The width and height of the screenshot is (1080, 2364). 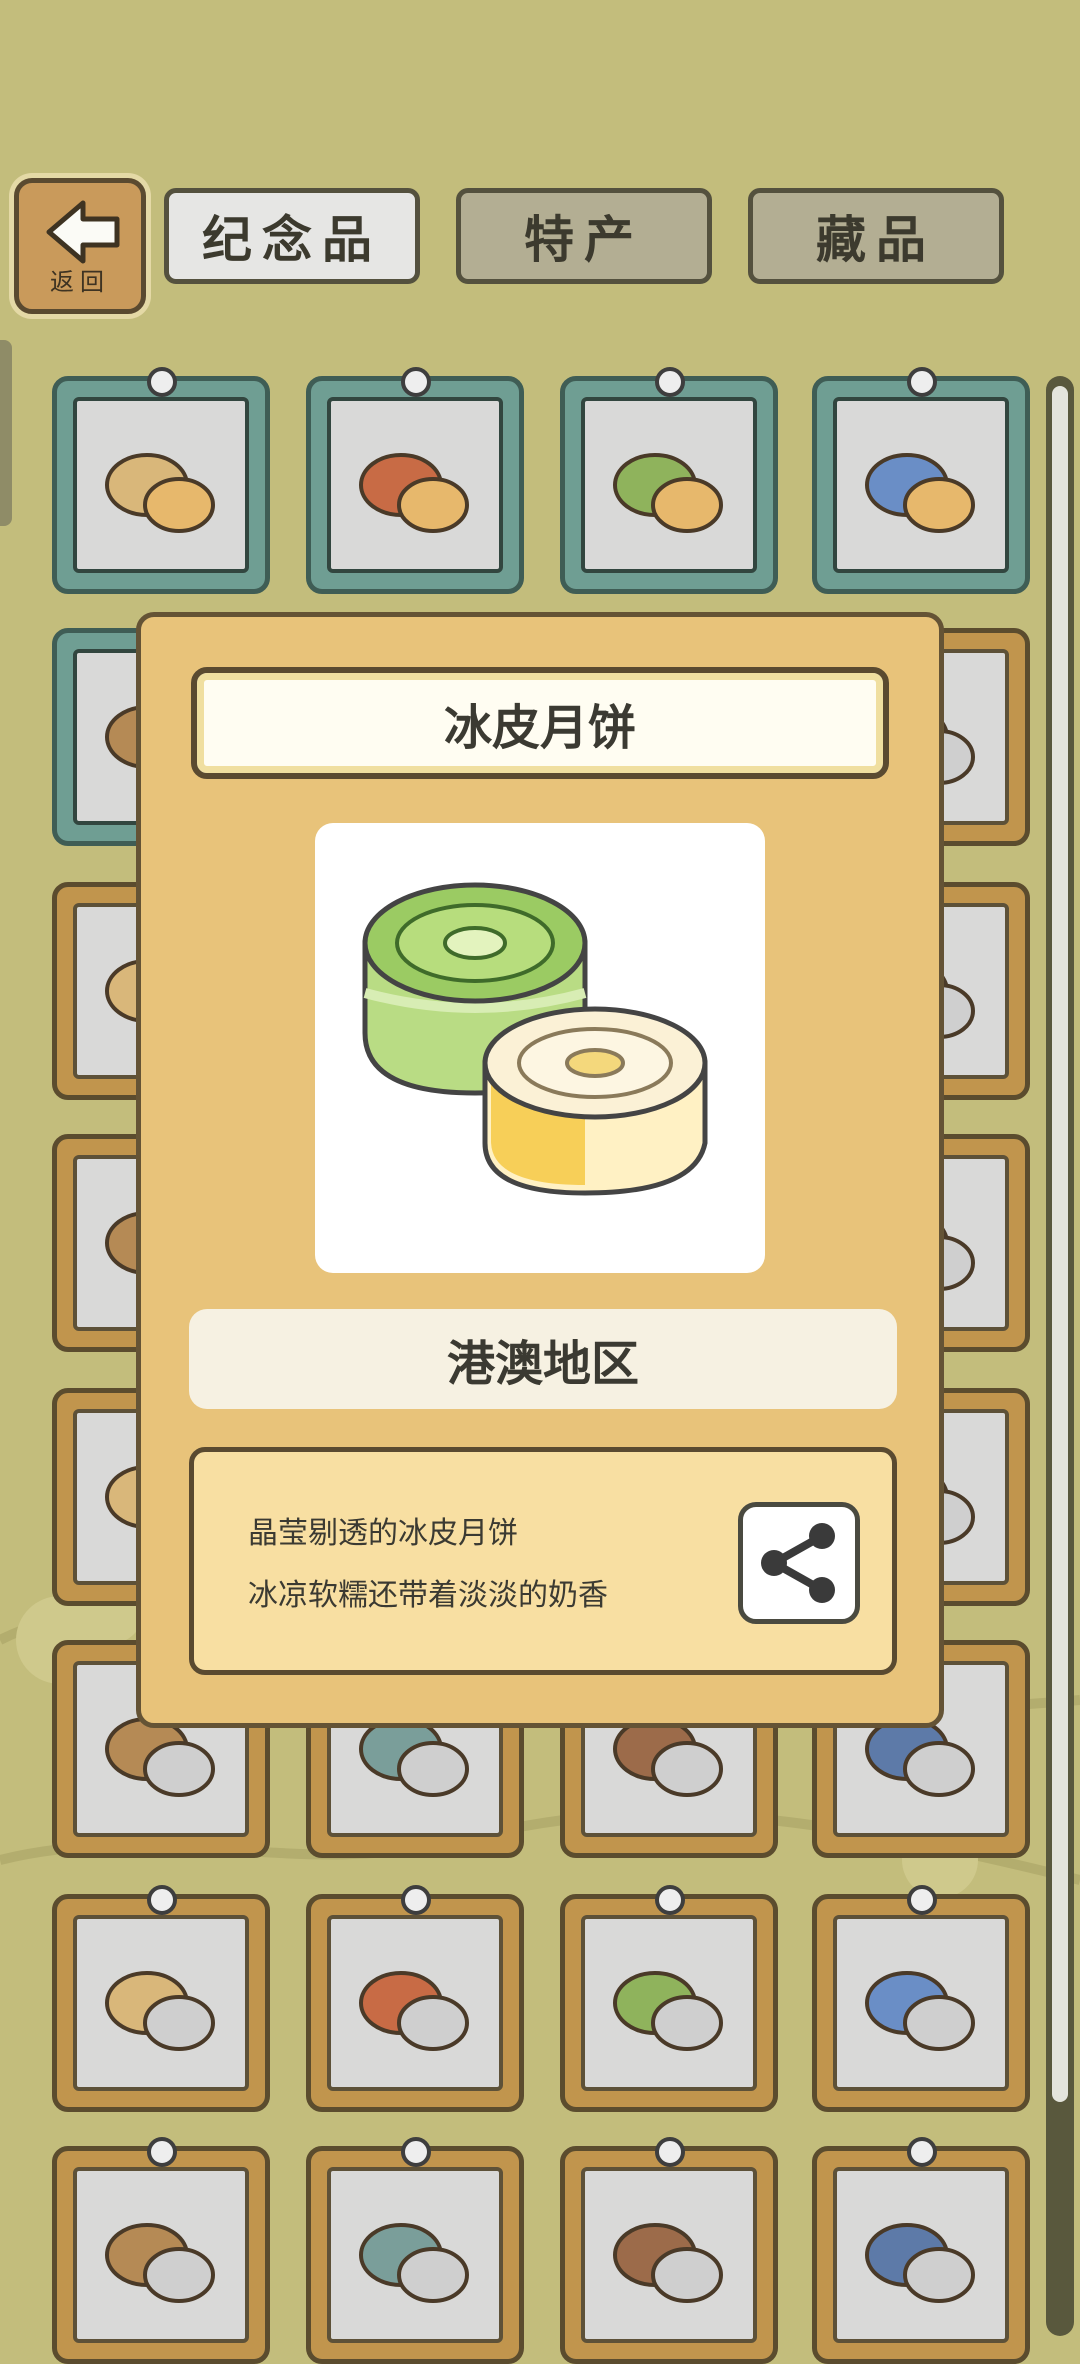 What do you see at coordinates (543, 1561) in the screenshot?
I see `item-description: 晶莹剔透的冰皮月饼 冰凉软糯还带着淡淡的奶香` at bounding box center [543, 1561].